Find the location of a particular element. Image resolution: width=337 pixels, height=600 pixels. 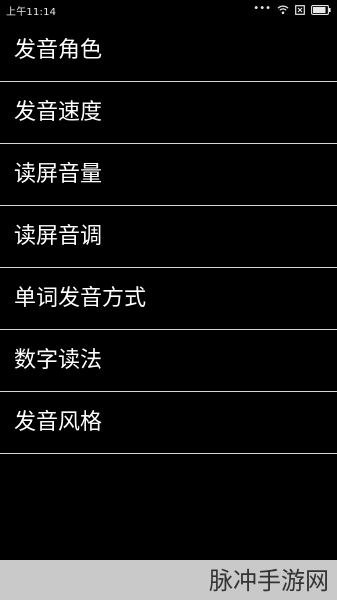

more-dots-icon: ••• is located at coordinates (262, 8).